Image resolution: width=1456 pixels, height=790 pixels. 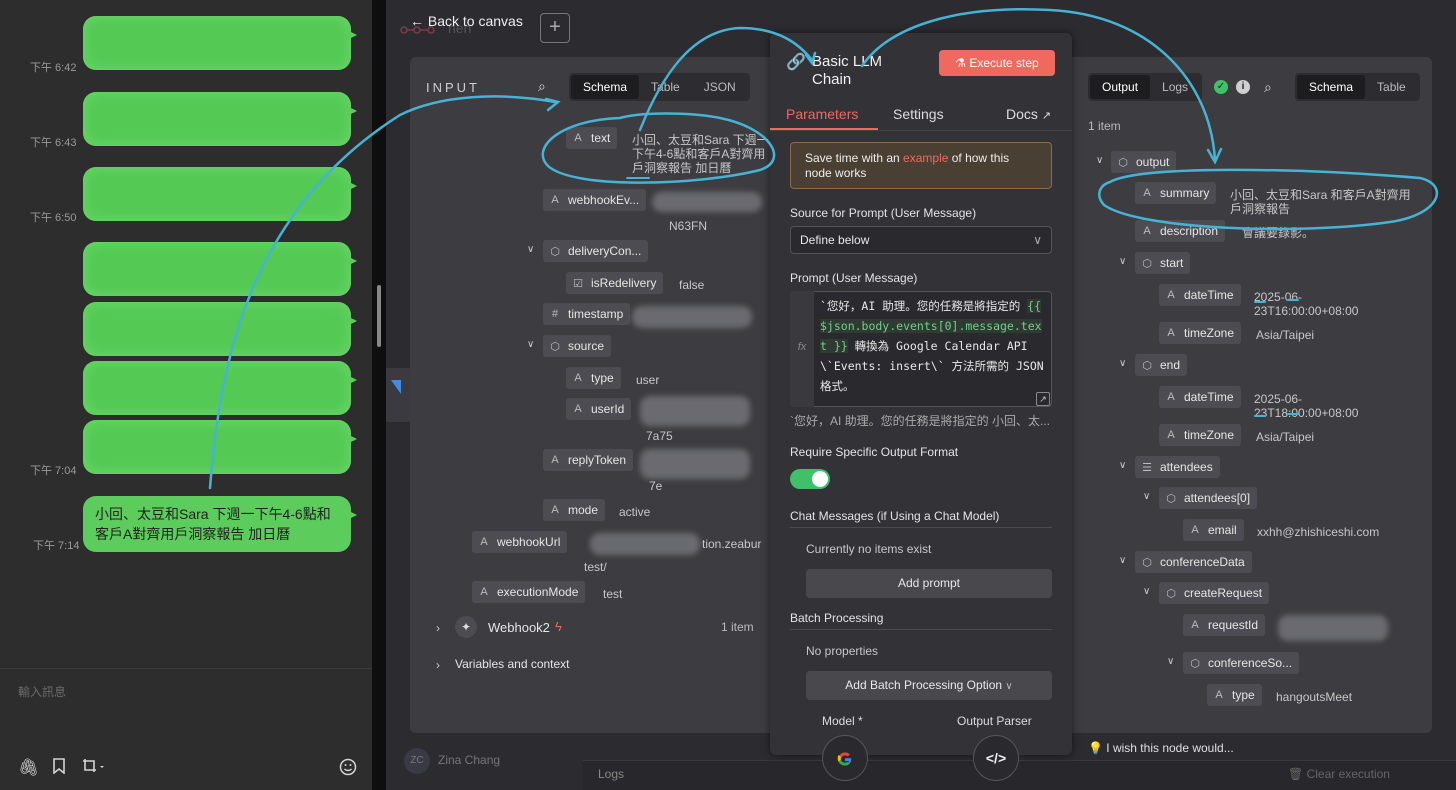 I want to click on field-value: 2025-06-23T16:00:00+08:00, so click(x=1306, y=304).